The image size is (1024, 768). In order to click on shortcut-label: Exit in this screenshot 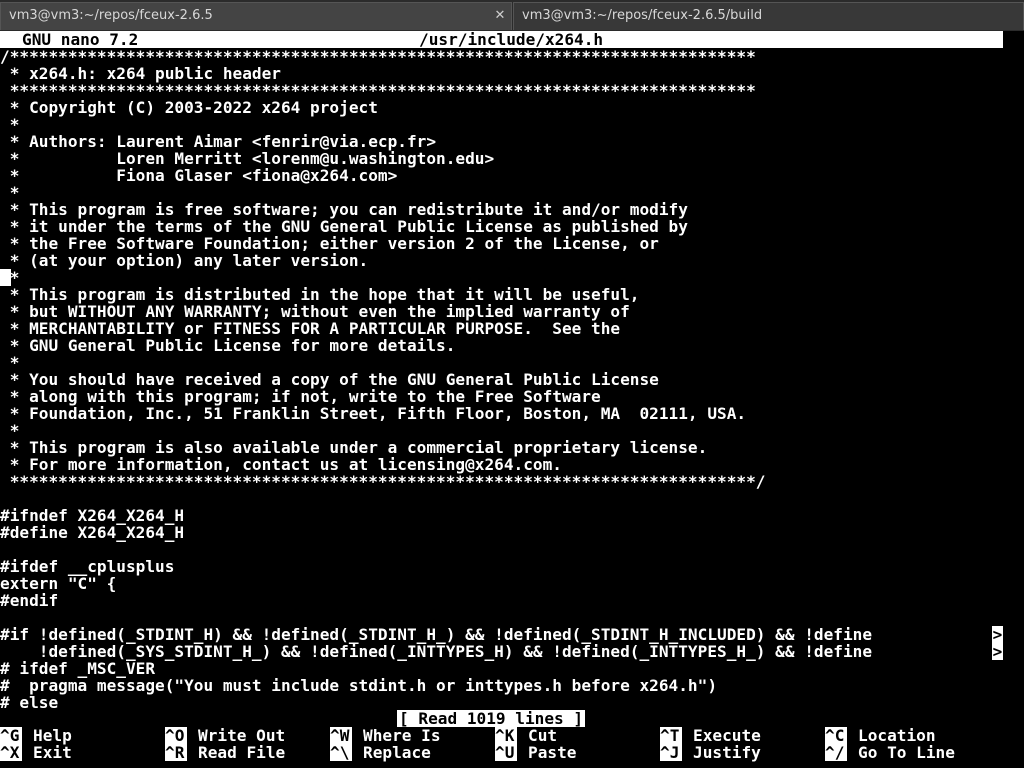, I will do `click(52, 752)`.